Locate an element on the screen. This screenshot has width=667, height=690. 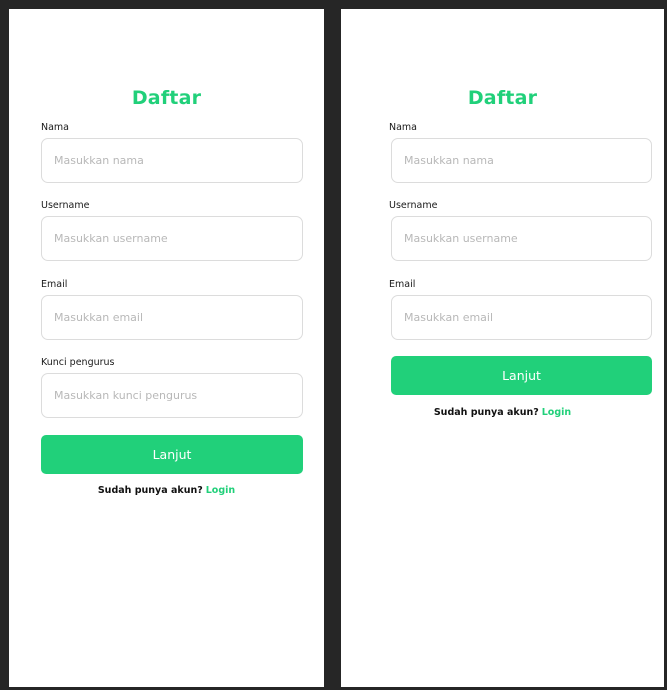
admin-key-input is located at coordinates (172, 395).